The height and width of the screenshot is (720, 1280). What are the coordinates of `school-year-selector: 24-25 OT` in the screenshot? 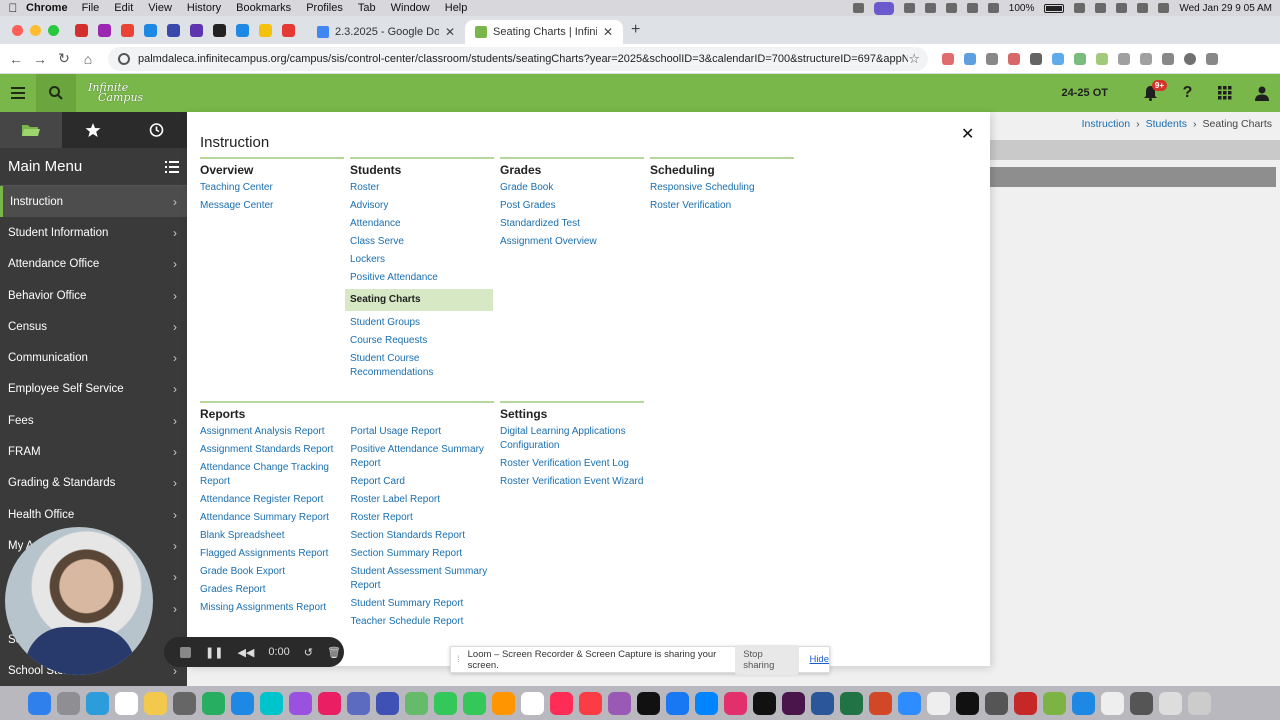 It's located at (1085, 93).